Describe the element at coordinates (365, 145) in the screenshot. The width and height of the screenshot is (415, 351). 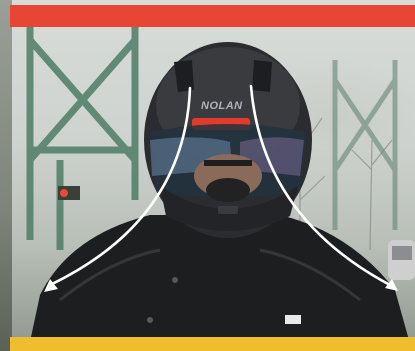
I see `bridge-tower-right` at that location.